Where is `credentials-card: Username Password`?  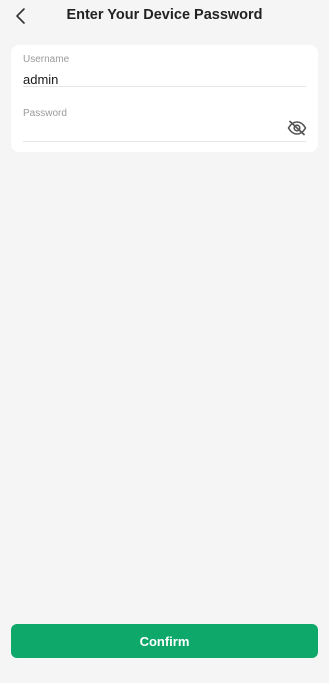 credentials-card: Username Password is located at coordinates (164, 98).